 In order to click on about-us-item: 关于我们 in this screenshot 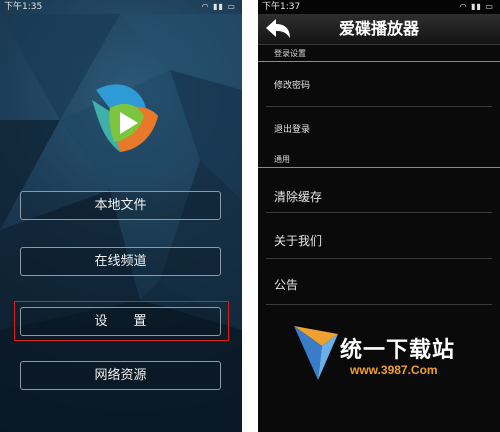, I will do `click(379, 236)`.